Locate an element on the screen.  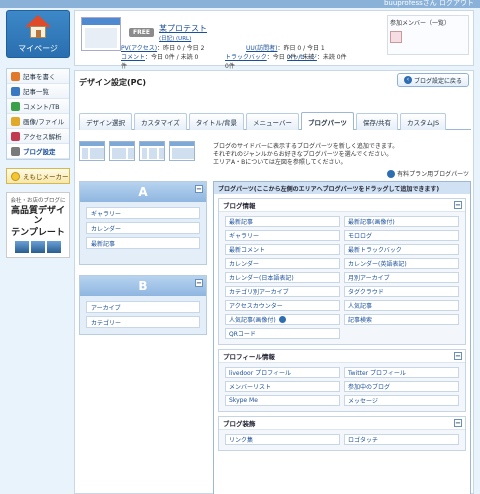
stat-label: コメント is located at coordinates (133, 57).